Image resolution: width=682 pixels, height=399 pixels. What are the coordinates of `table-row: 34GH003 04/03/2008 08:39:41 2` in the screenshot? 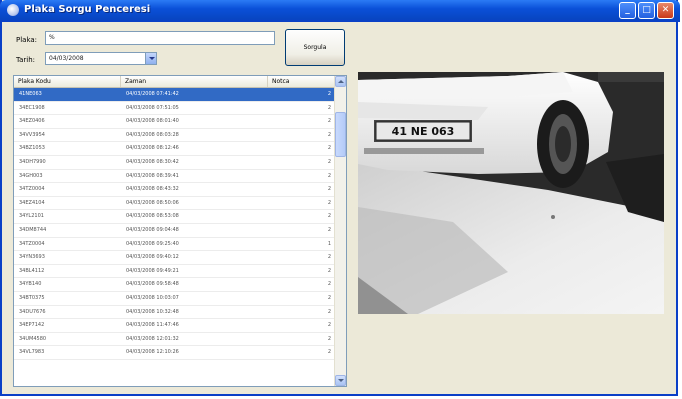 It's located at (174, 177).